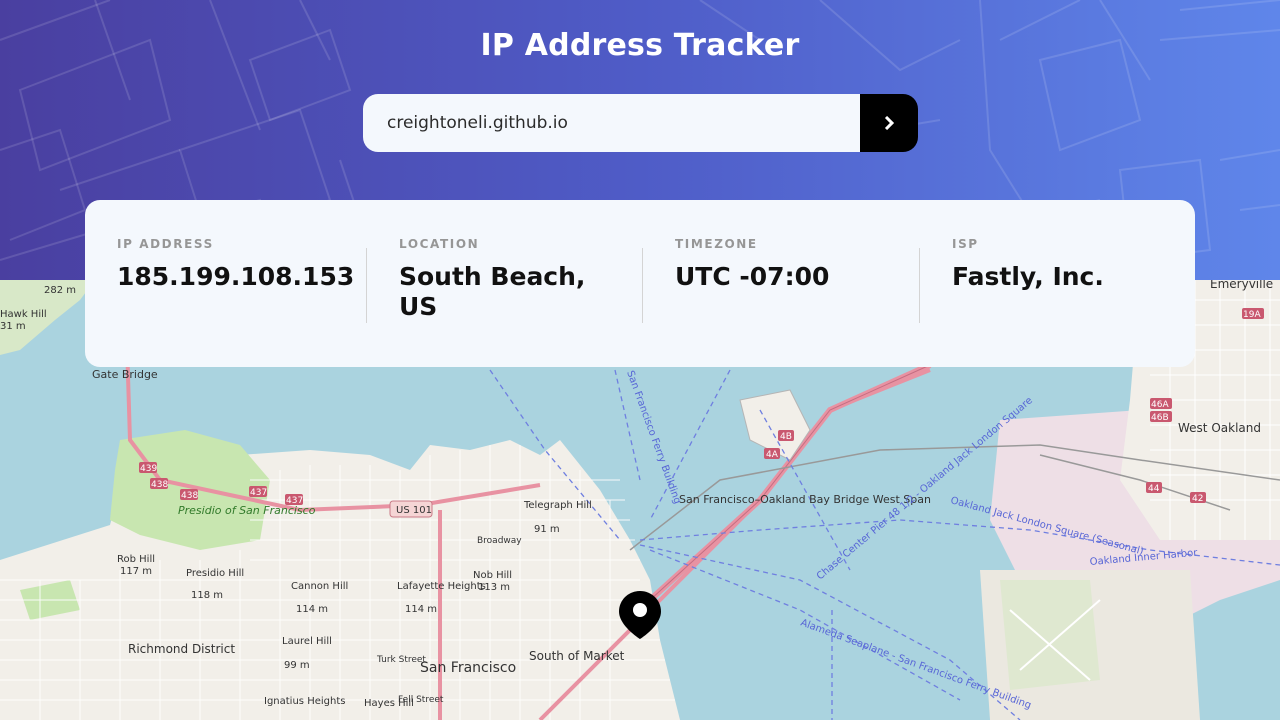  I want to click on land-alameda-point, so click(1050, 635).